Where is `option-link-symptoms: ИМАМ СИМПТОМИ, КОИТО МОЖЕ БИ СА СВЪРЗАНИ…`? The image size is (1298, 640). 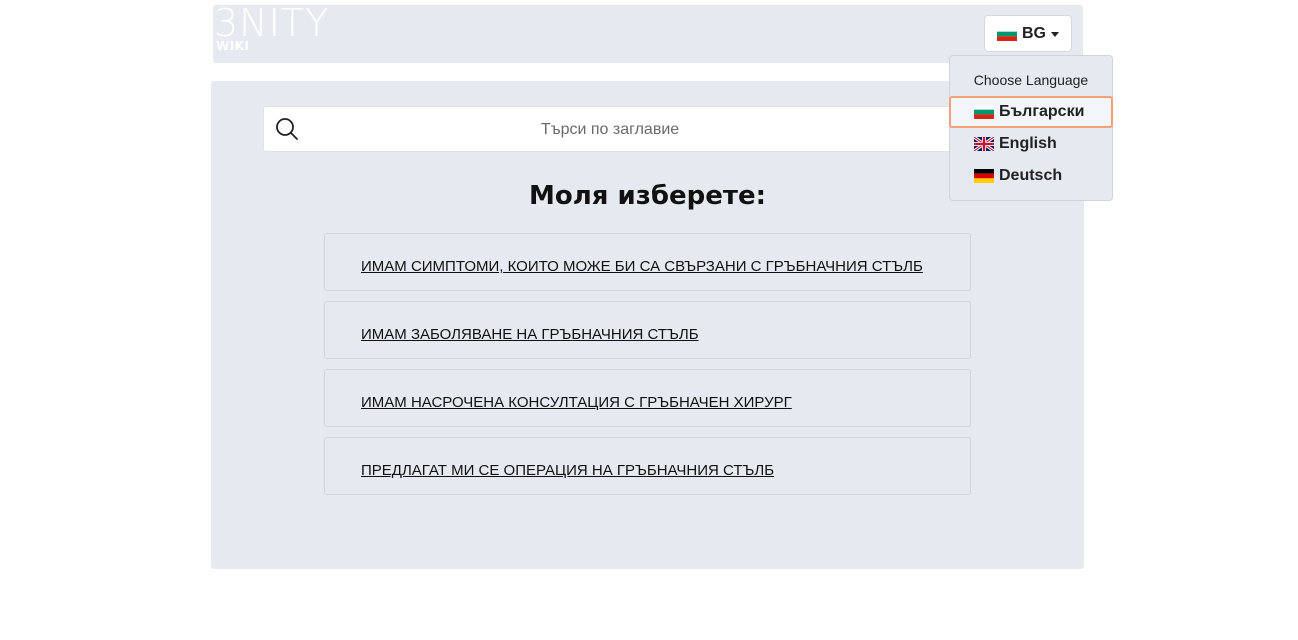
option-link-symptoms: ИМАМ СИМПТОМИ, КОИТО МОЖЕ БИ СА СВЪРЗАНИ… is located at coordinates (642, 266).